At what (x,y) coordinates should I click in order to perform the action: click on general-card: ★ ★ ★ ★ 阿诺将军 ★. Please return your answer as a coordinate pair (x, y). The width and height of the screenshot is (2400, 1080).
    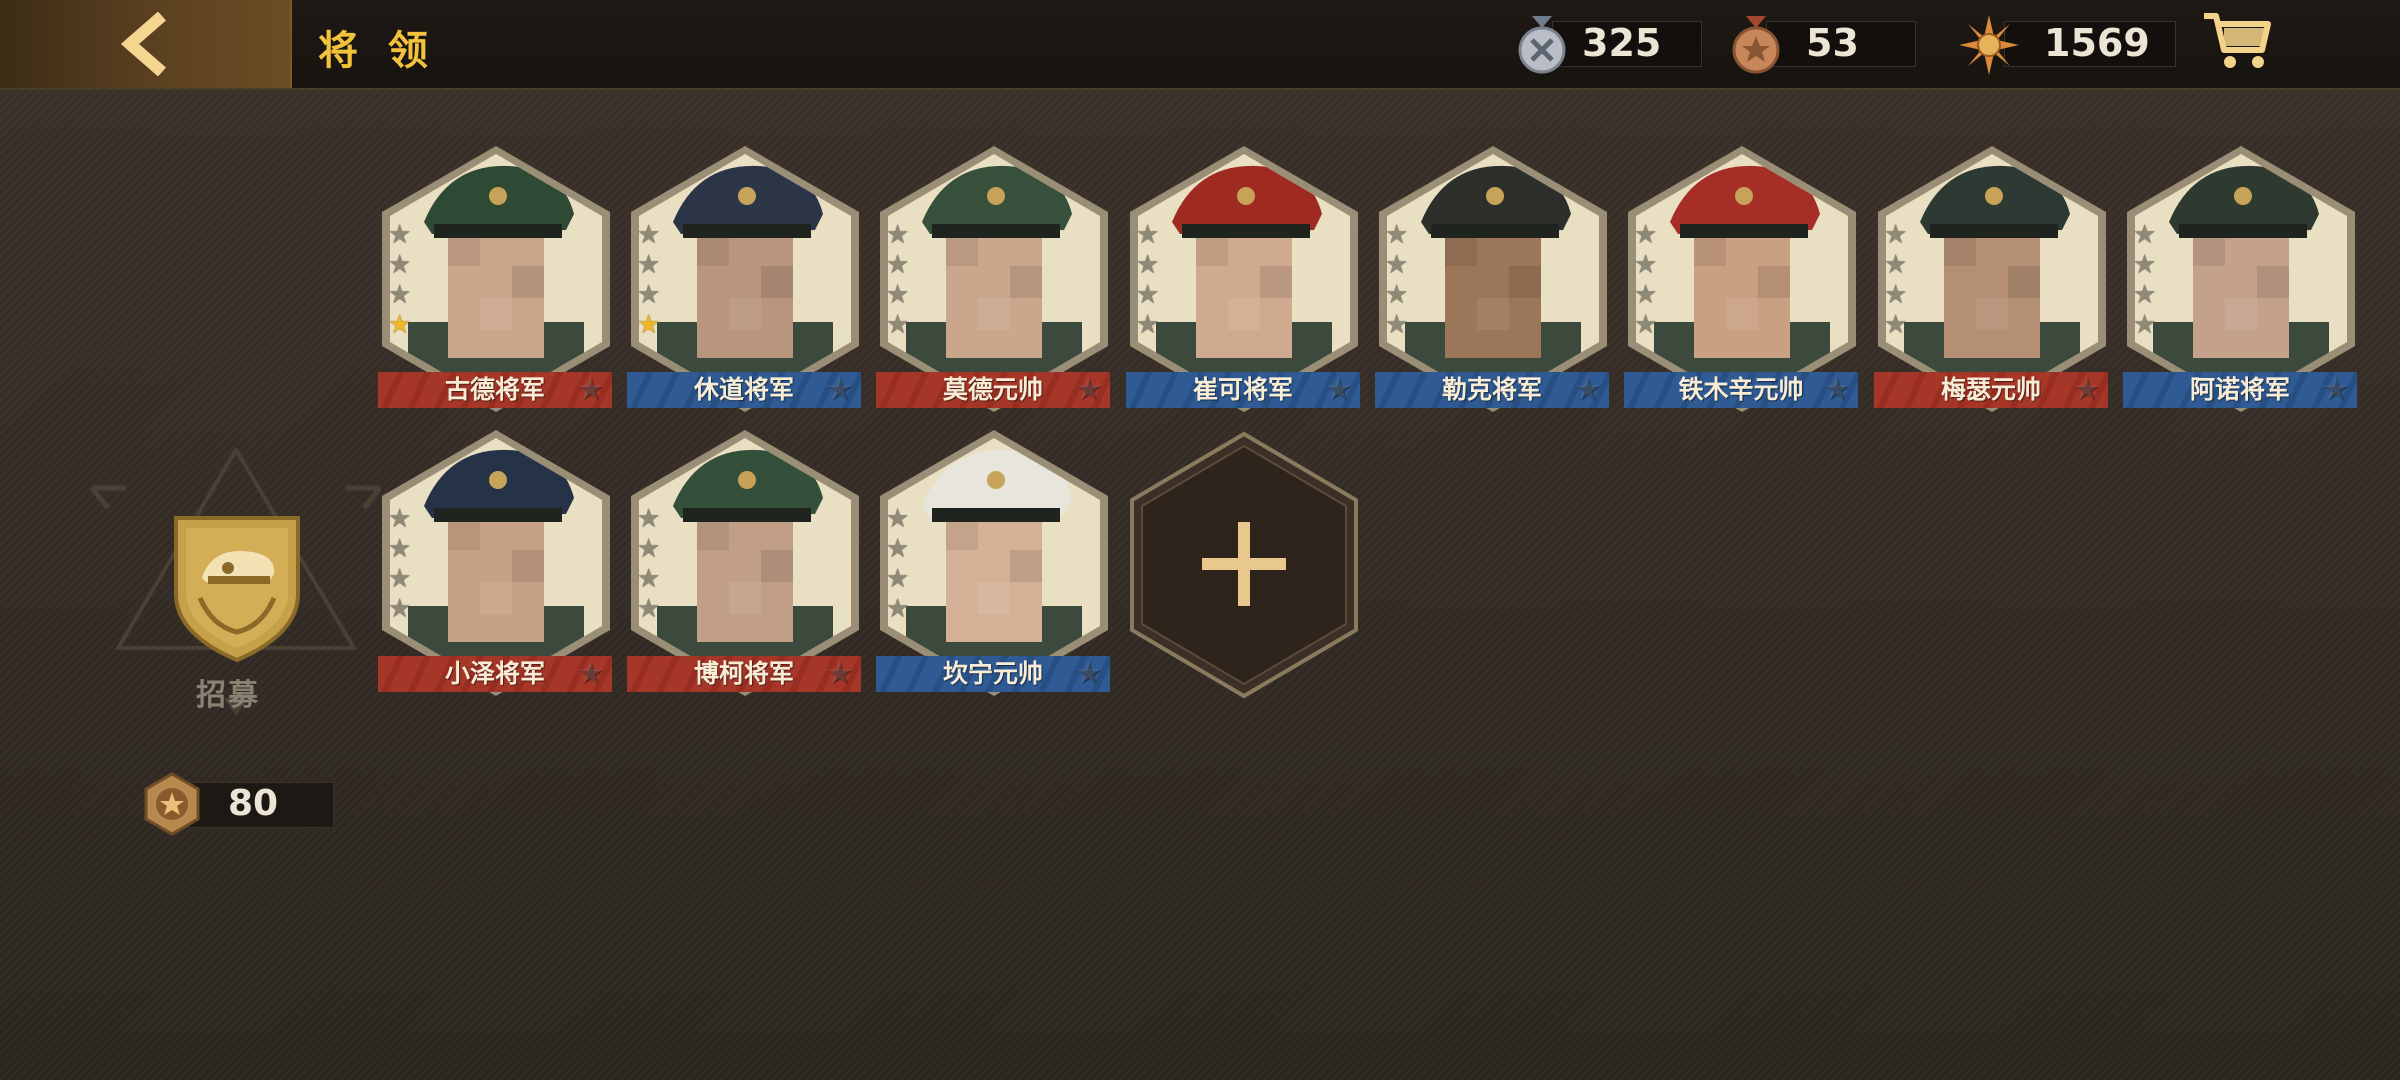
    Looking at the image, I should click on (2241, 279).